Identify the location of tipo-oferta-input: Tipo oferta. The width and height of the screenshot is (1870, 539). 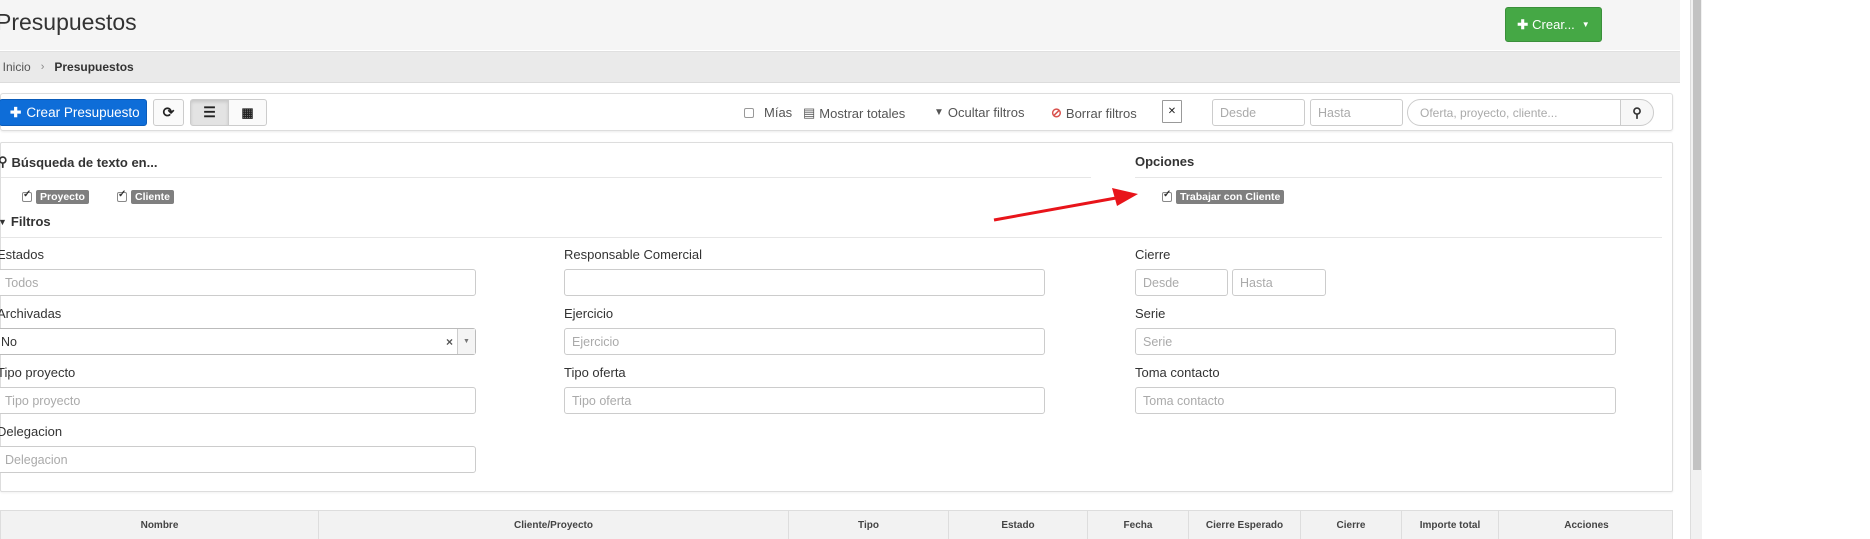
(804, 400).